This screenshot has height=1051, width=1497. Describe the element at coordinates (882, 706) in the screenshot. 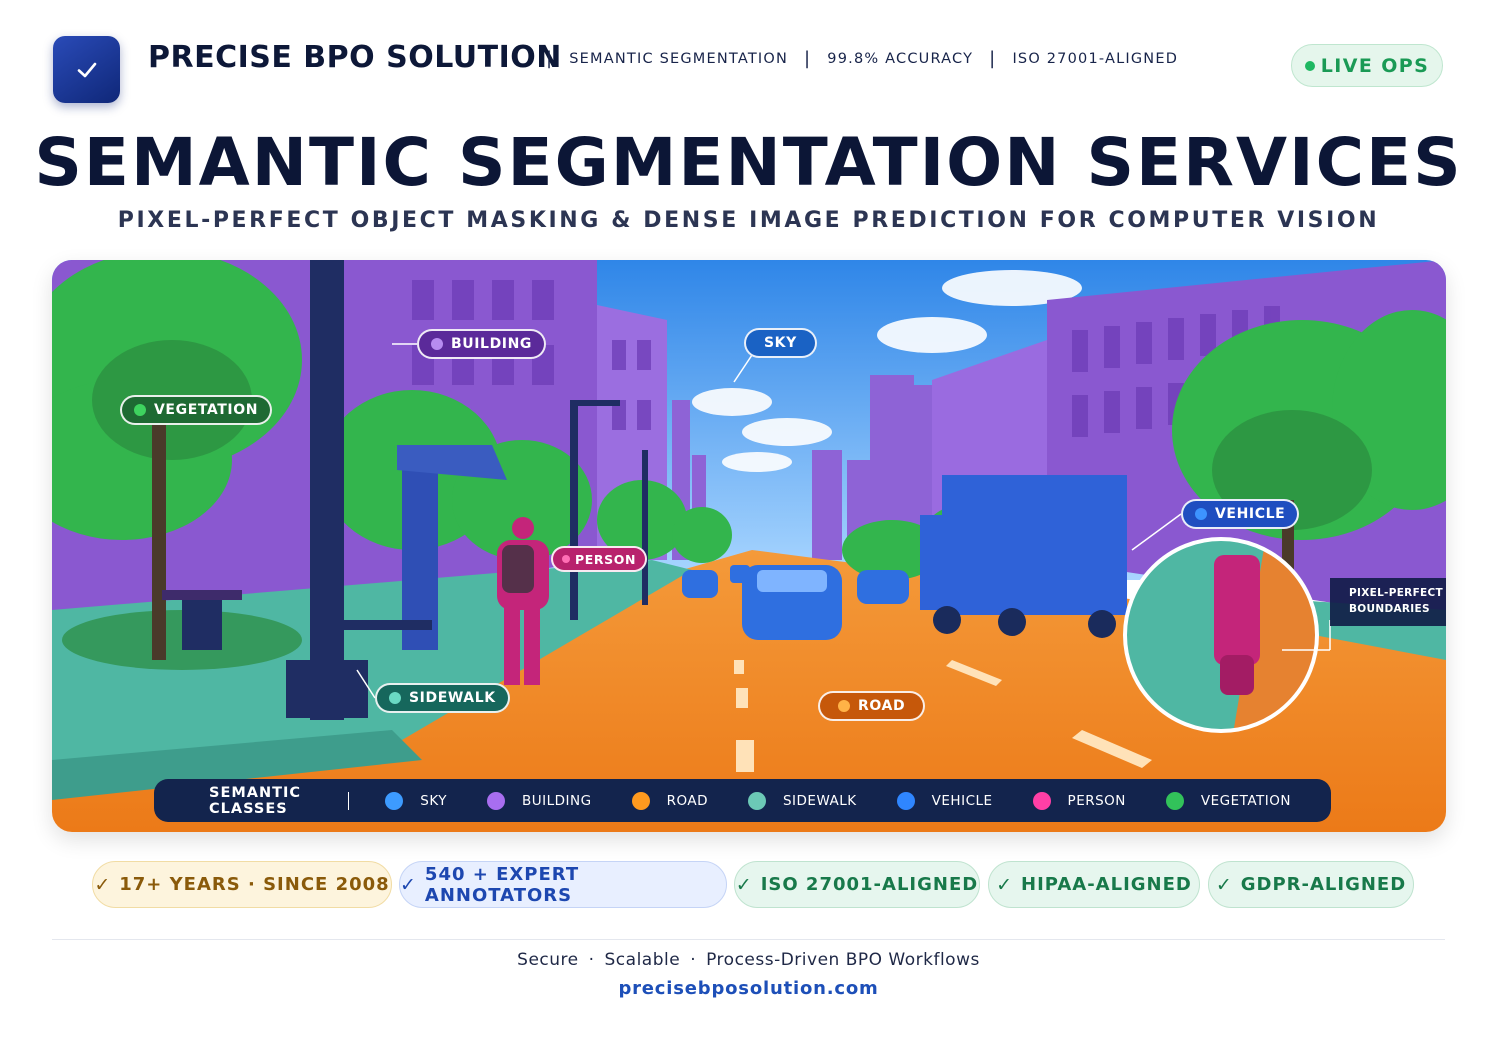

I see `tag-road-label: ROAD` at that location.